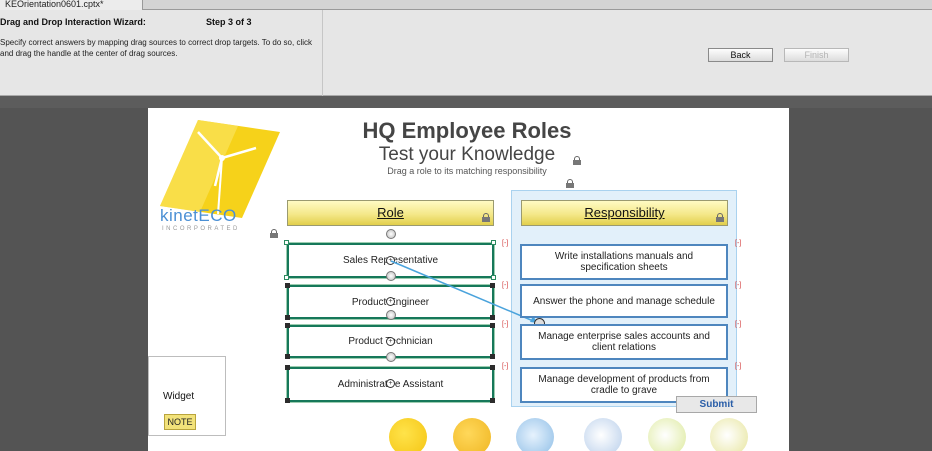 This screenshot has height=451, width=932. What do you see at coordinates (73, 22) in the screenshot?
I see `wizard-title: Drag and Drop Interaction Wizard:` at bounding box center [73, 22].